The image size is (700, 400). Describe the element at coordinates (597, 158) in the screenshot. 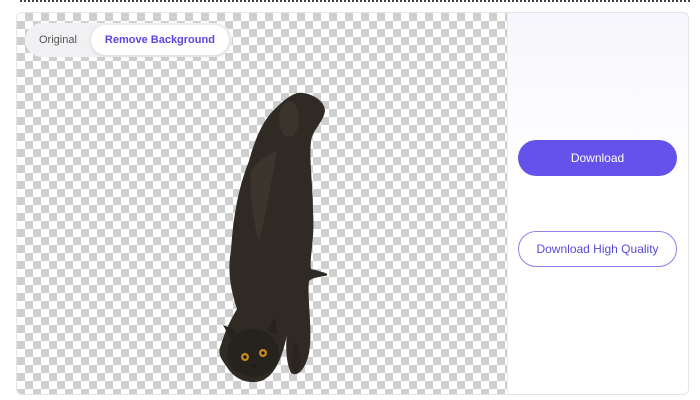

I see `download-button: Download` at that location.